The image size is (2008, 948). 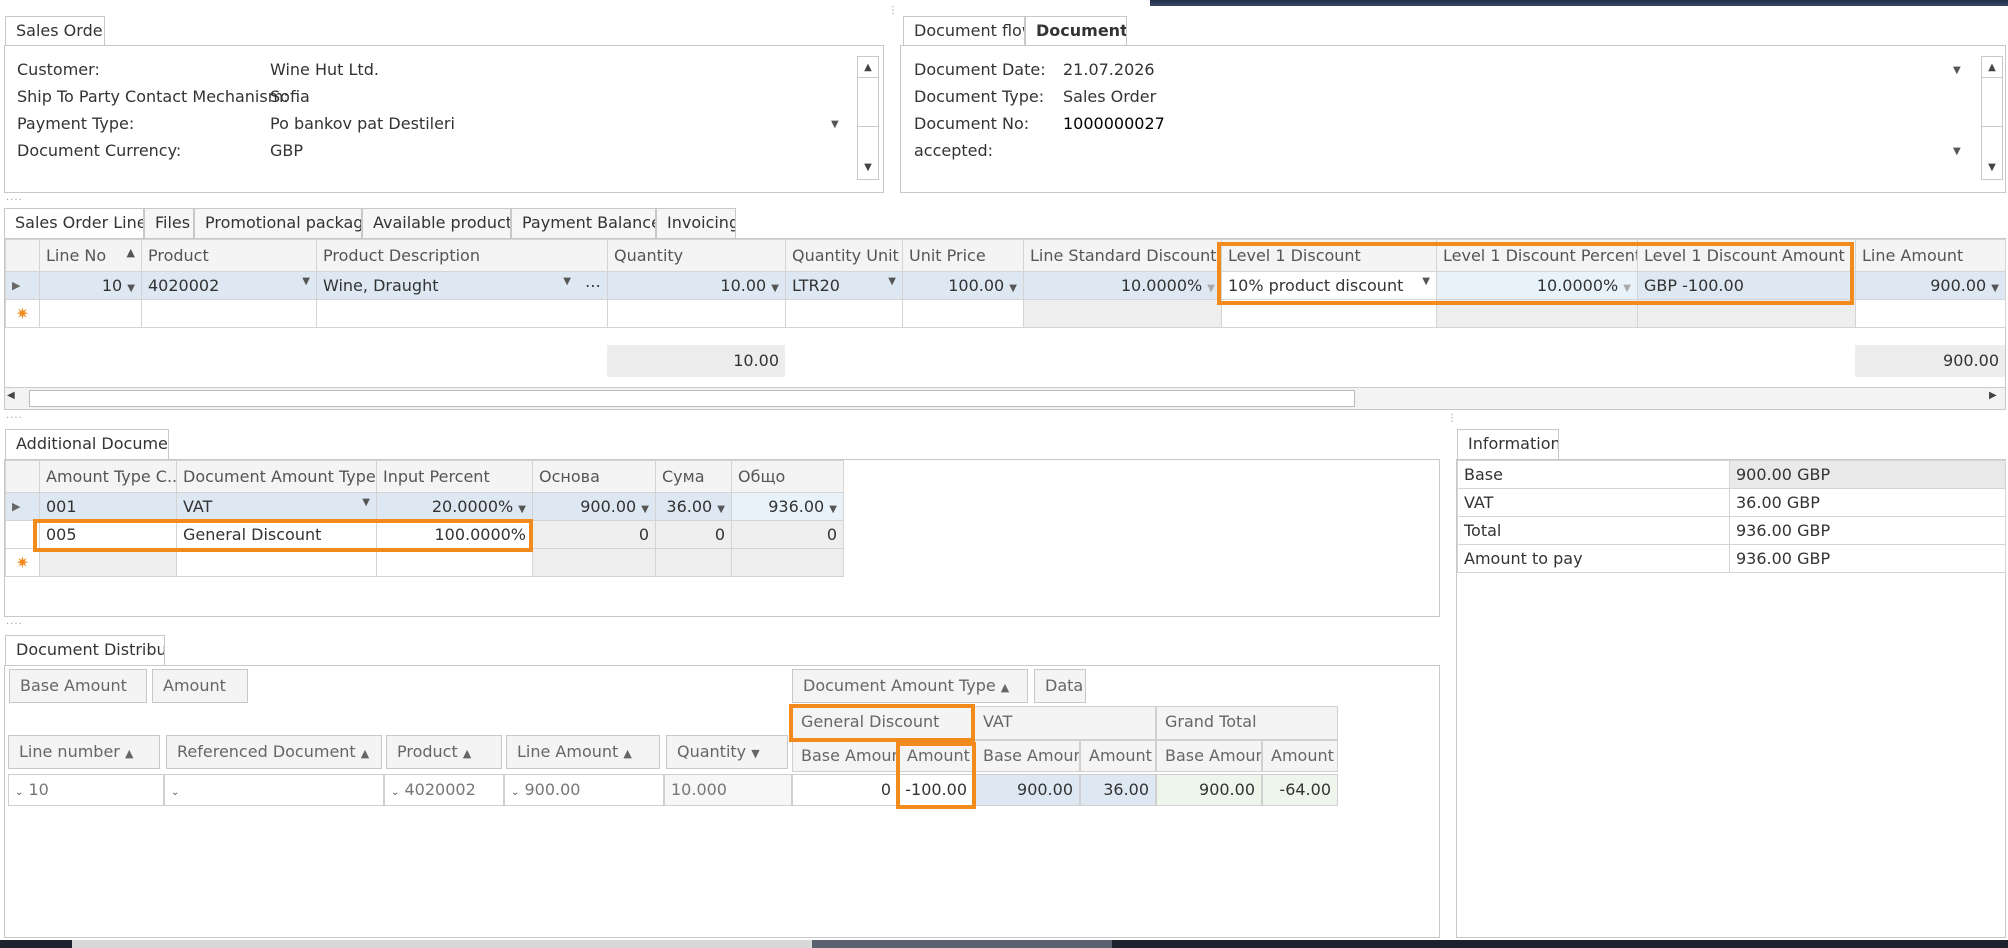 What do you see at coordinates (1329, 255) in the screenshot?
I see `col-level1-discount: Level 1 Discount` at bounding box center [1329, 255].